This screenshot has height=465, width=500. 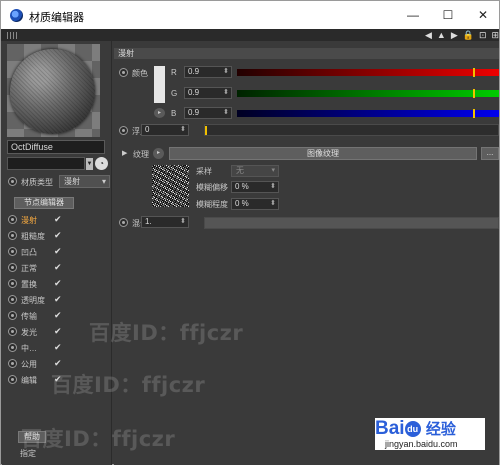 What do you see at coordinates (123, 72) in the screenshot?
I see `color-radio` at bounding box center [123, 72].